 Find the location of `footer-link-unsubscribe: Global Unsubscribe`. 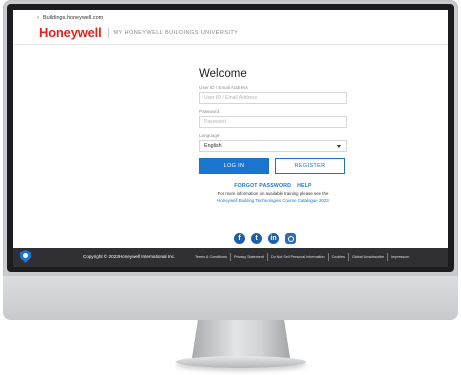

footer-link-unsubscribe: Global Unsubscribe is located at coordinates (367, 257).